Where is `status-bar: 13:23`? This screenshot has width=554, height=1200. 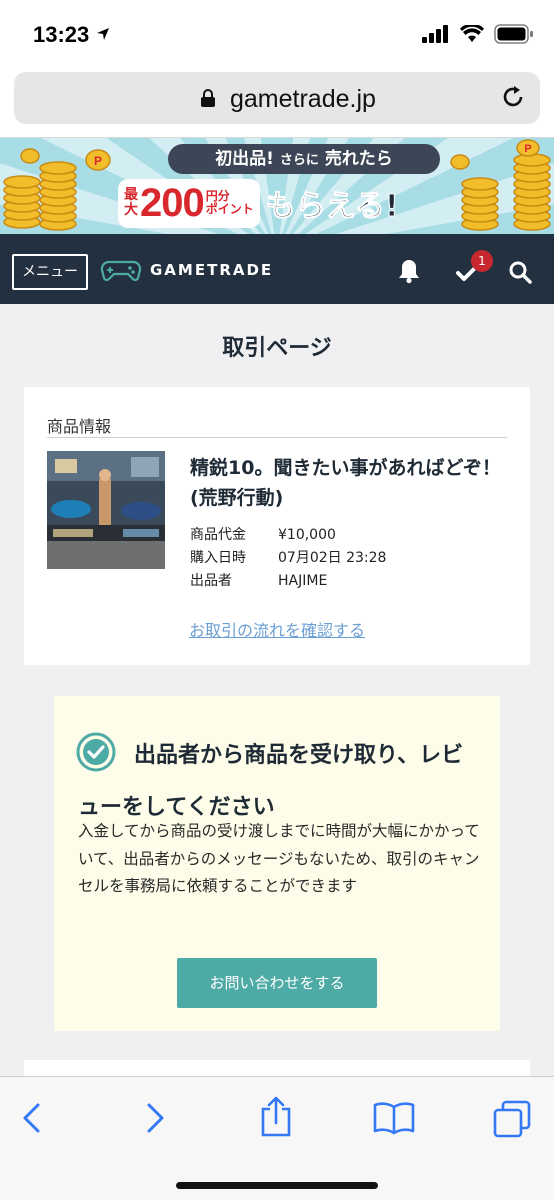 status-bar: 13:23 is located at coordinates (277, 33).